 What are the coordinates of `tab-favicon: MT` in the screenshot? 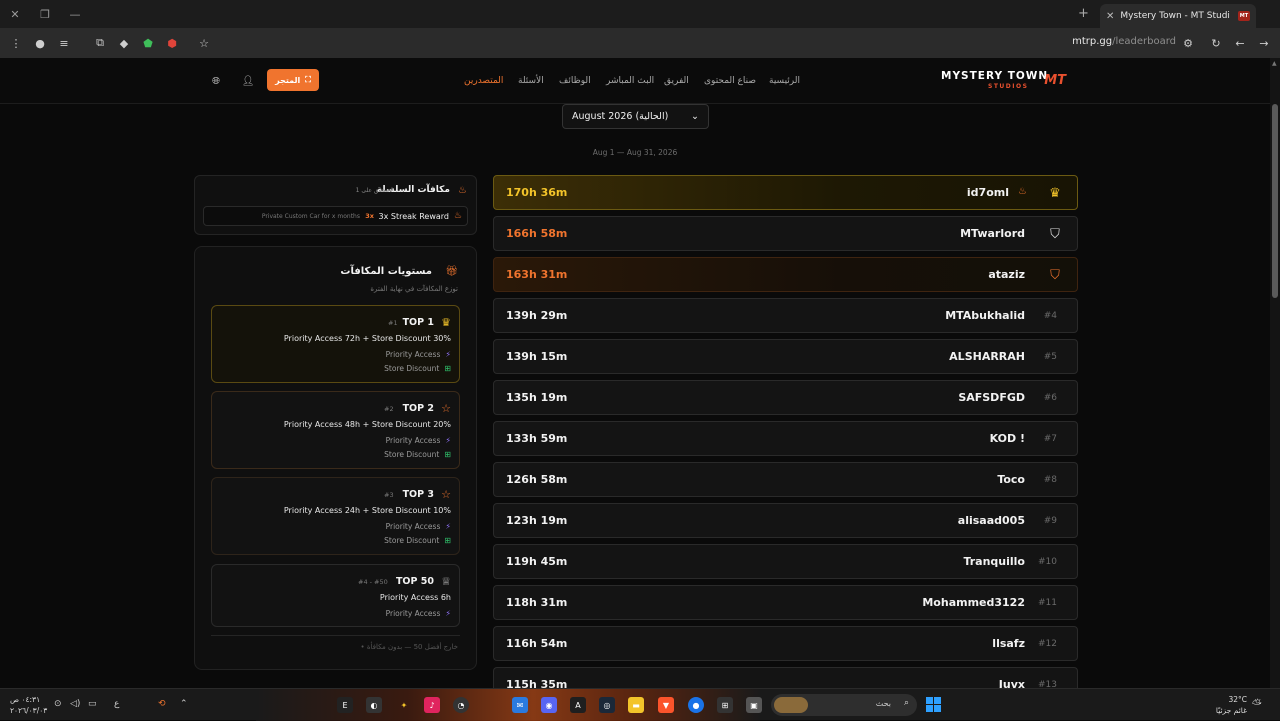 It's located at (1244, 16).